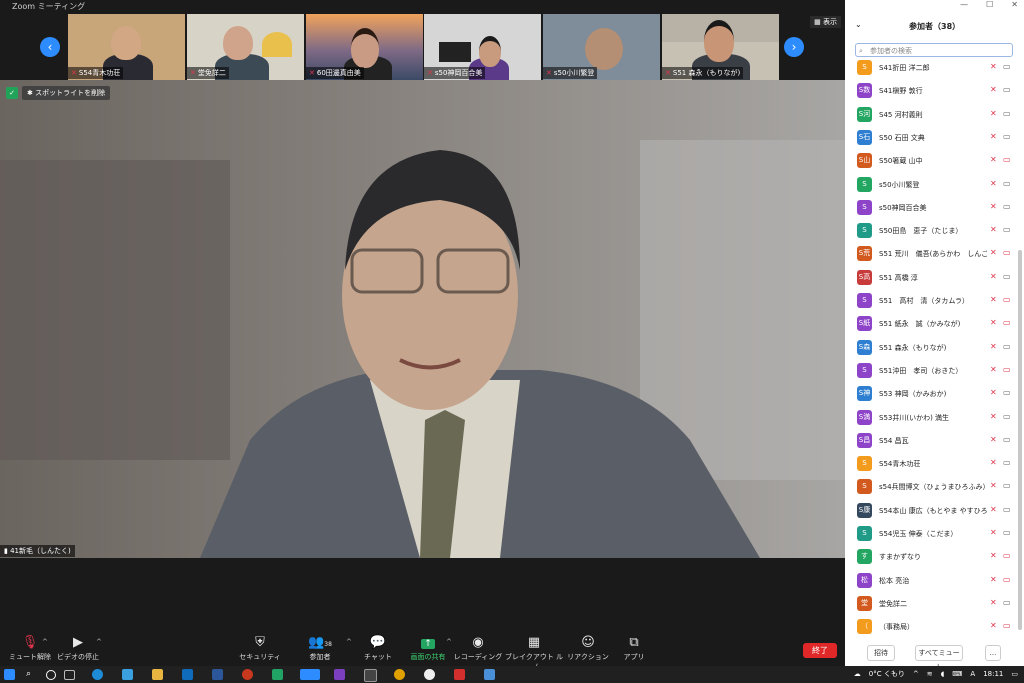 The width and height of the screenshot is (1024, 683). Describe the element at coordinates (934, 487) in the screenshot. I see `participant-row: Ss54兵間博文（ひょうまひろふみ） ✕ ▭` at that location.